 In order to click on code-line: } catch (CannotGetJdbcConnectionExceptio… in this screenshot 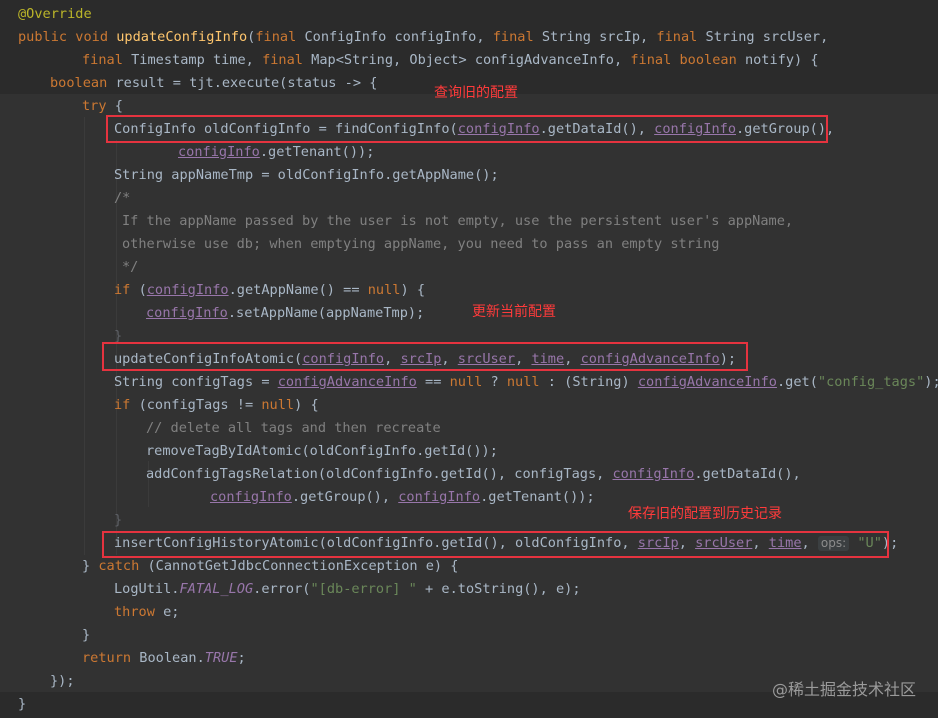, I will do `click(270, 566)`.